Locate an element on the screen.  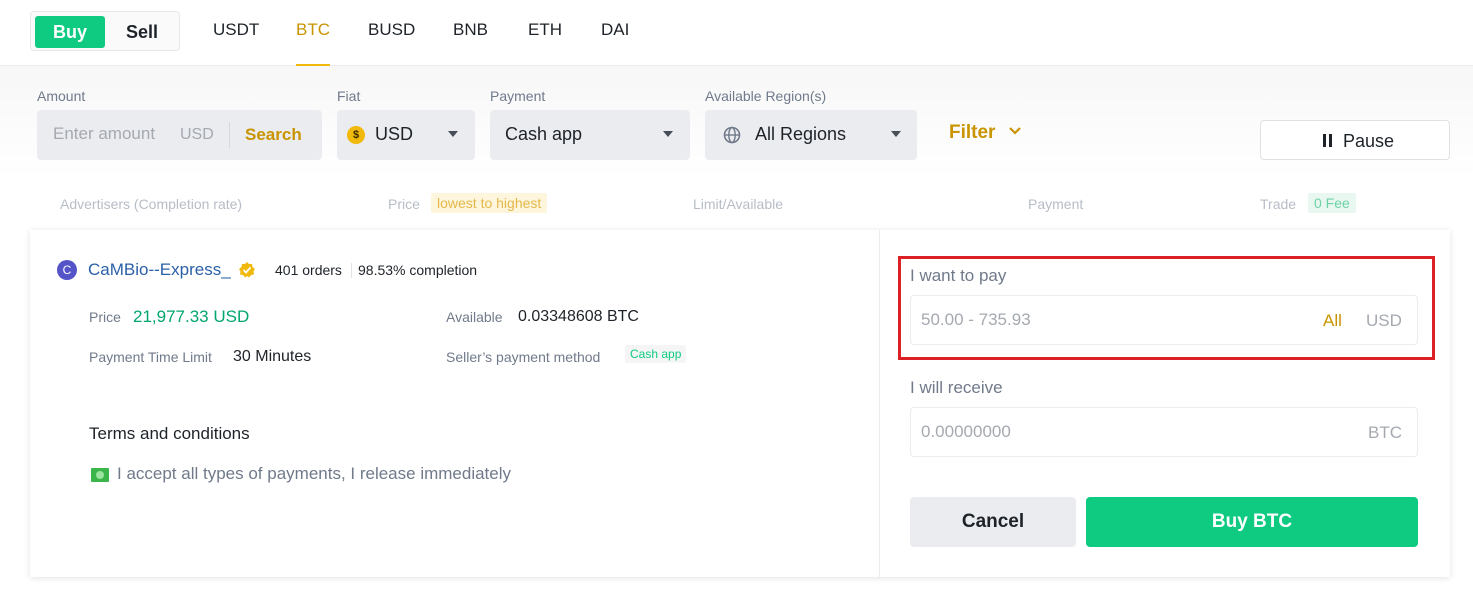
region-select: All Regions is located at coordinates (811, 135).